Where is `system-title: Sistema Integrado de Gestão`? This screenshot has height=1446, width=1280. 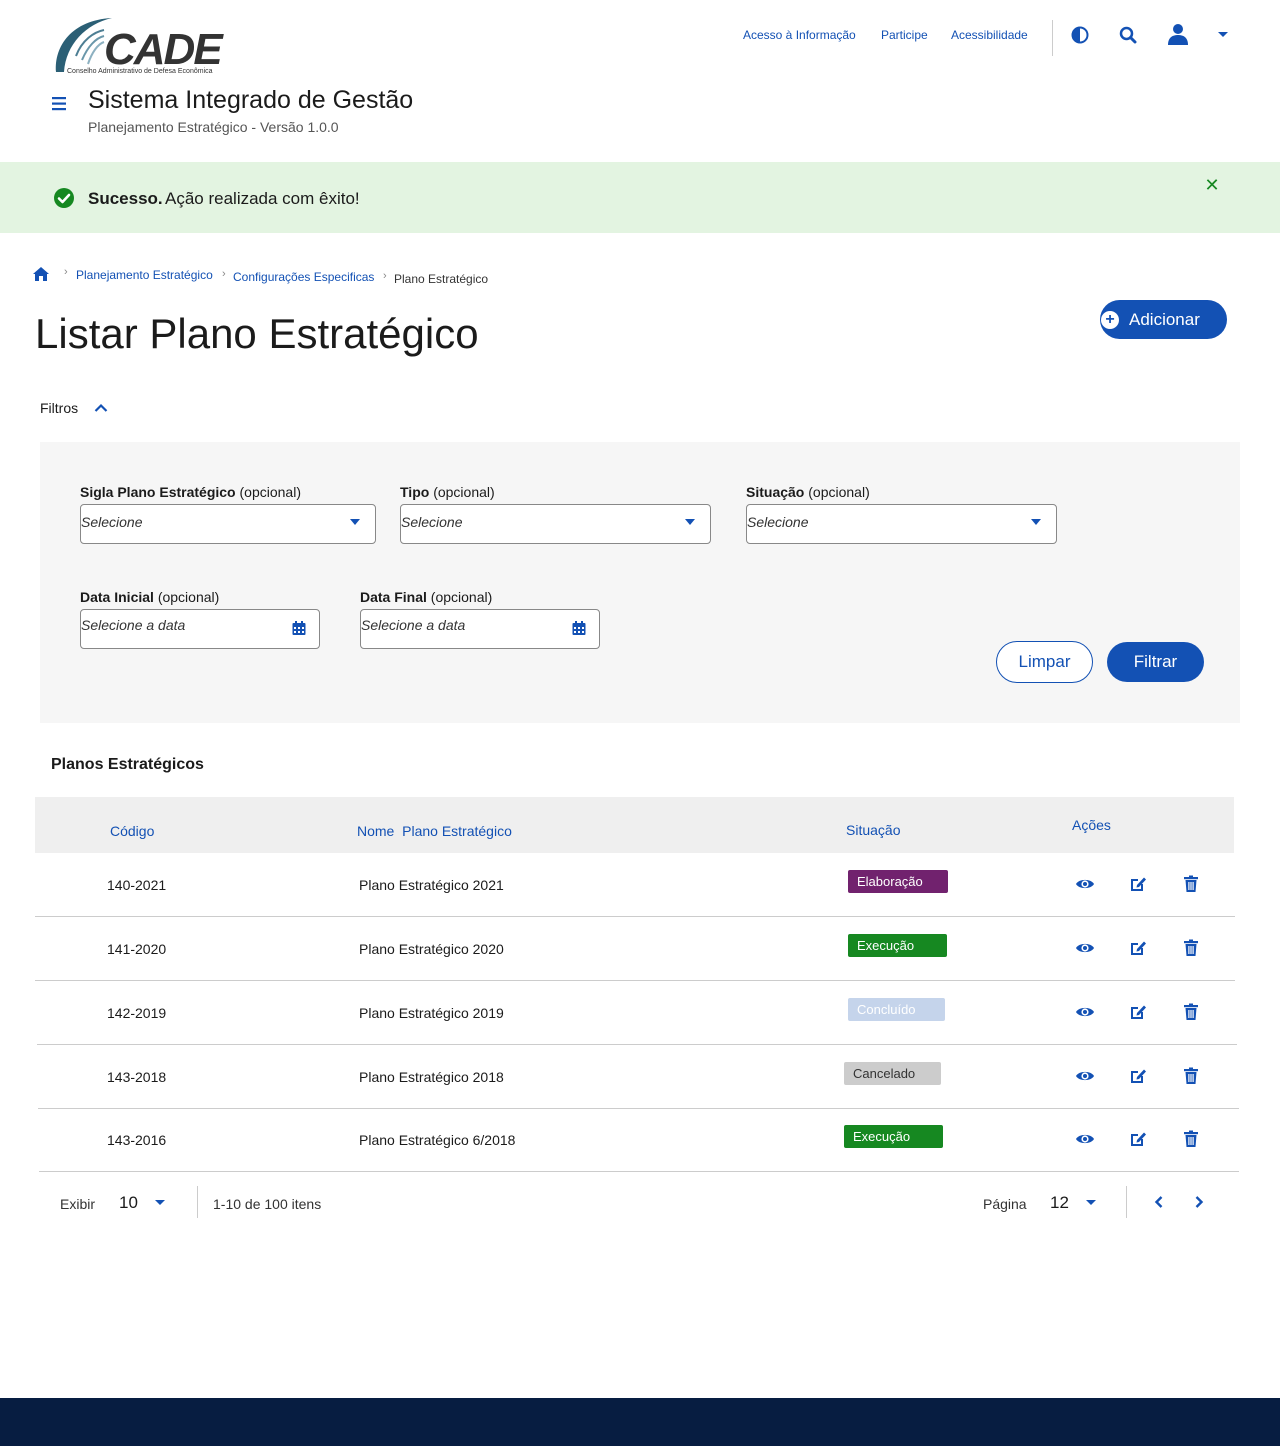
system-title: Sistema Integrado de Gestão is located at coordinates (251, 100).